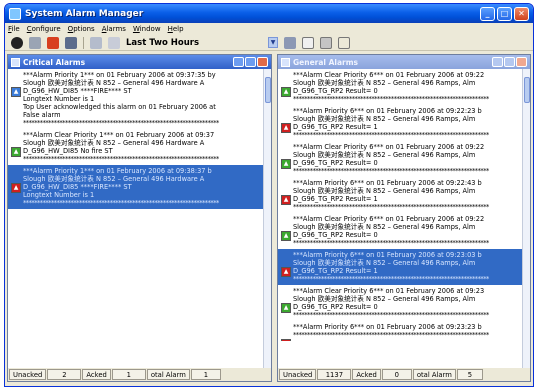 Image resolution: width=539 pixels, height=389 pixels. What do you see at coordinates (53, 42) in the screenshot?
I see `alarm-bell-icon` at bounding box center [53, 42].